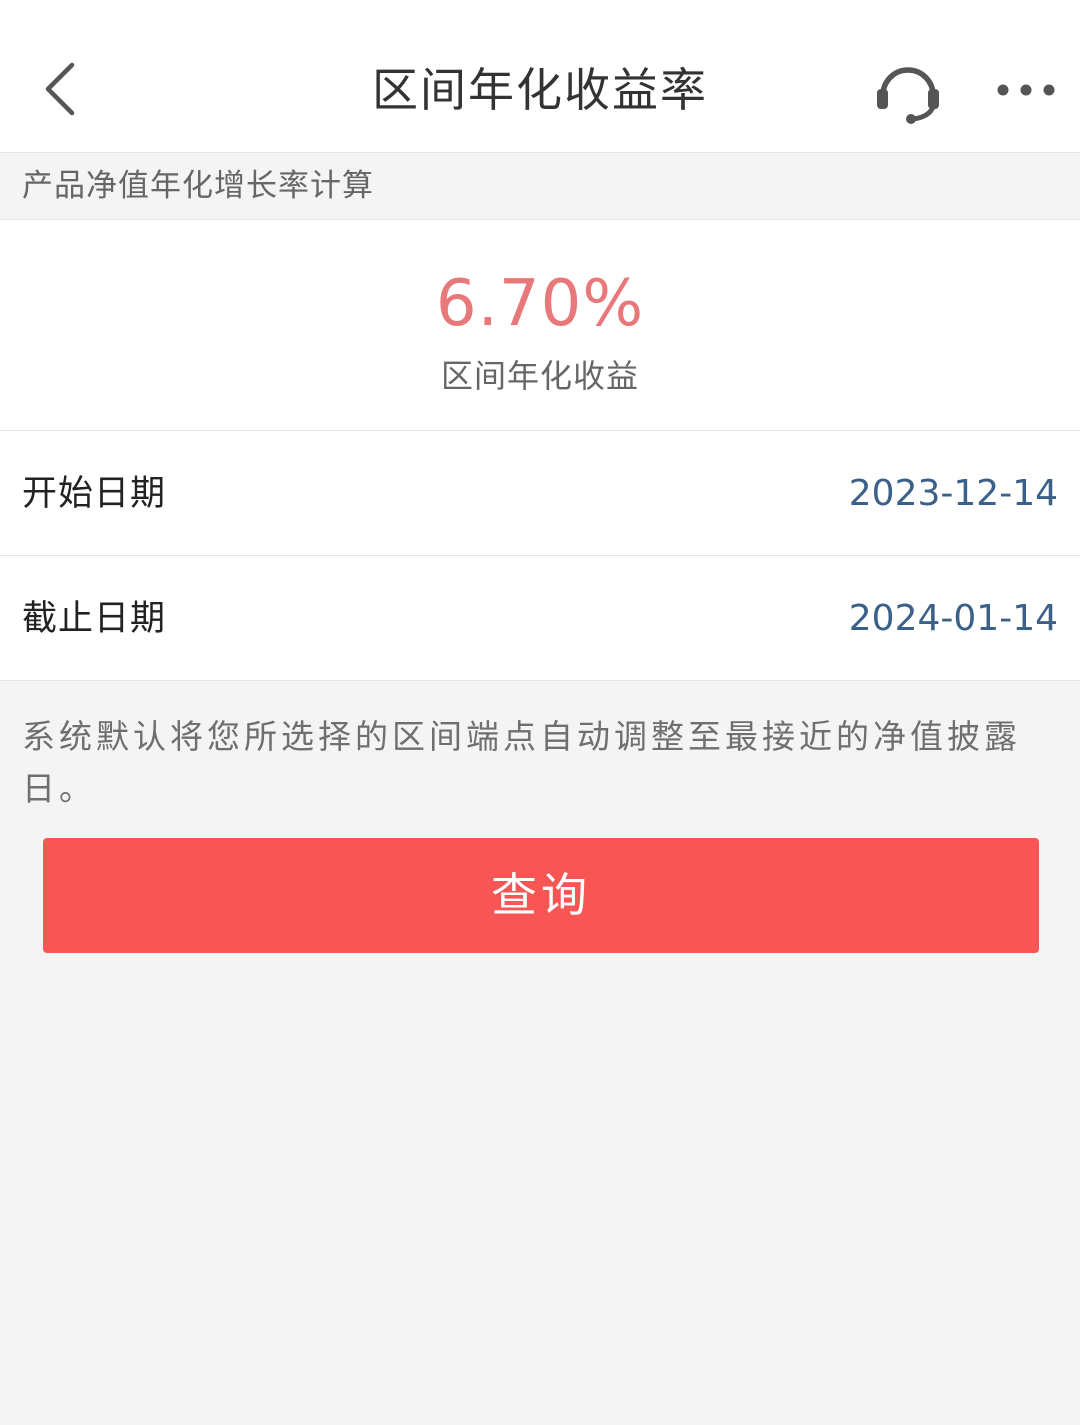 This screenshot has height=1425, width=1080. Describe the element at coordinates (540, 14) in the screenshot. I see `status-bar` at that location.